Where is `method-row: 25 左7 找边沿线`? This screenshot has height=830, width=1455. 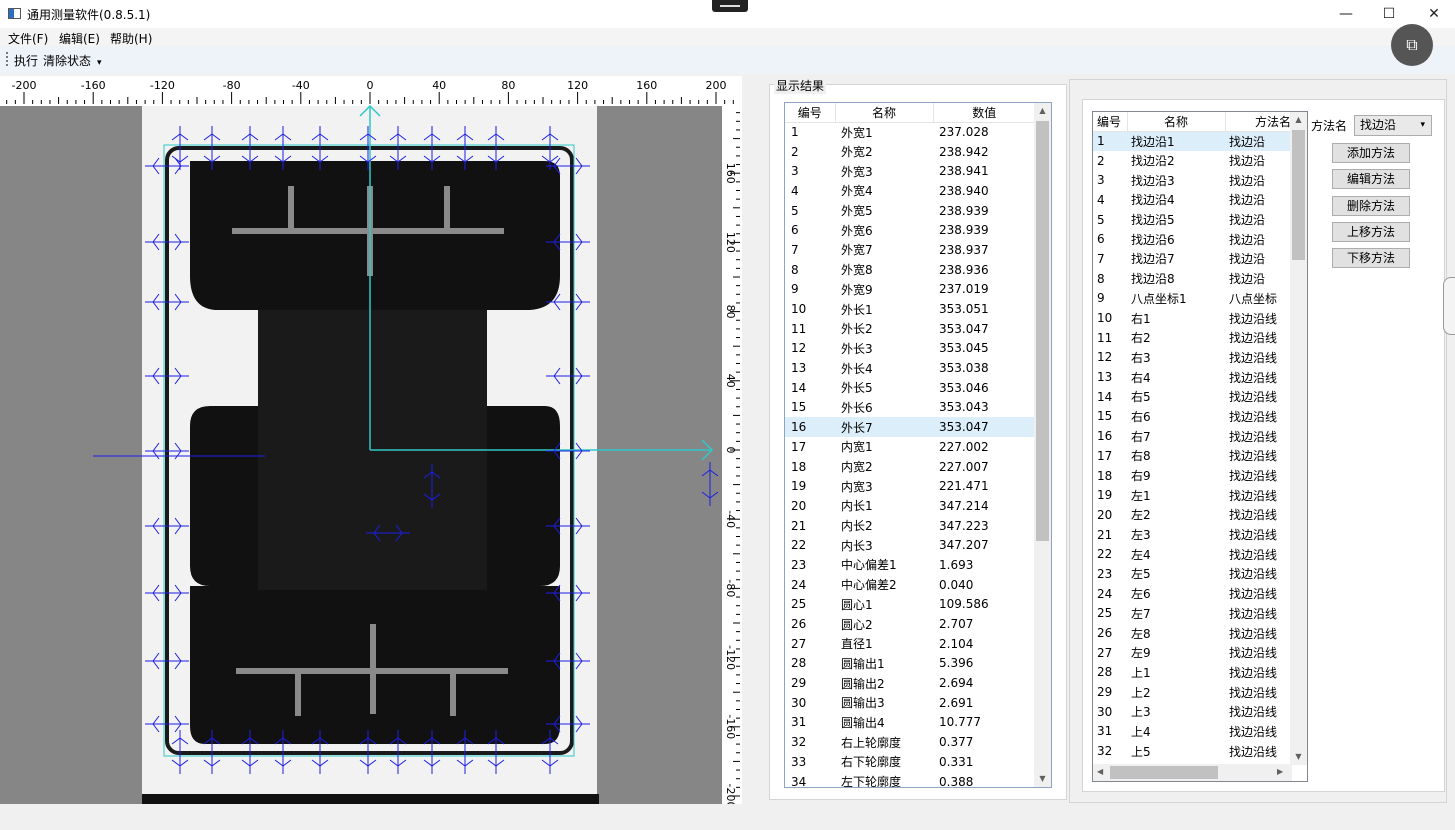 method-row: 25 左7 找边沿线 is located at coordinates (1192, 614).